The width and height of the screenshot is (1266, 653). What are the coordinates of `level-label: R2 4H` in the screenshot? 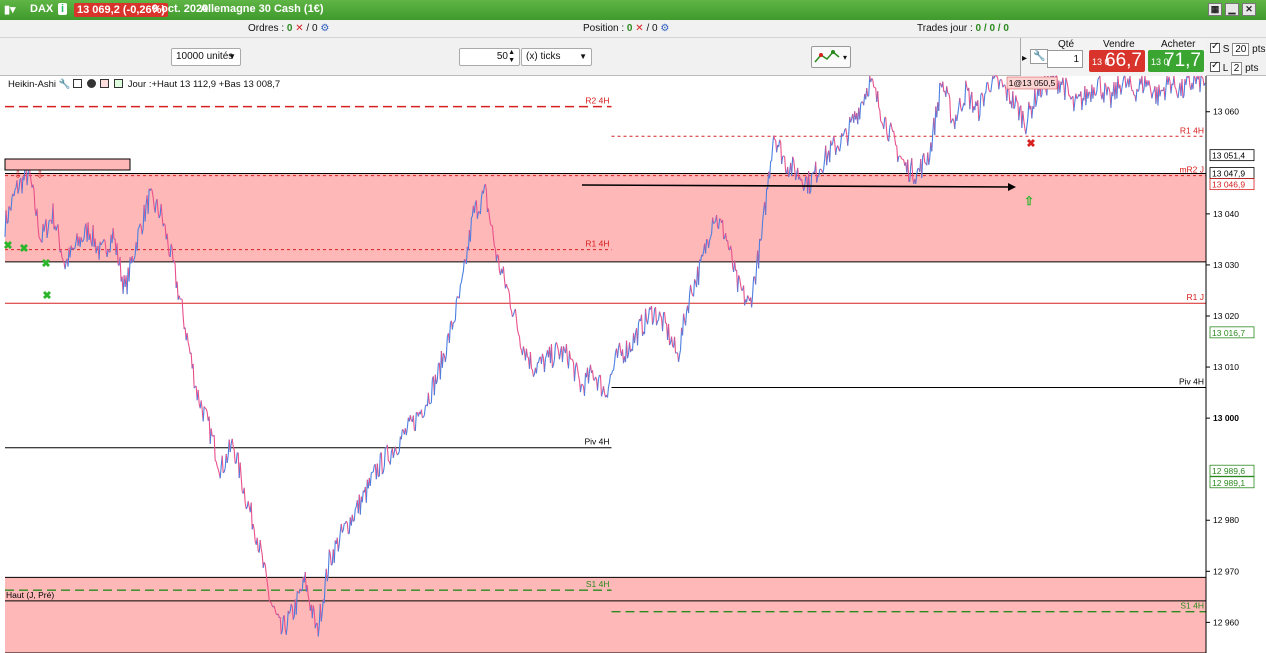 It's located at (597, 101).